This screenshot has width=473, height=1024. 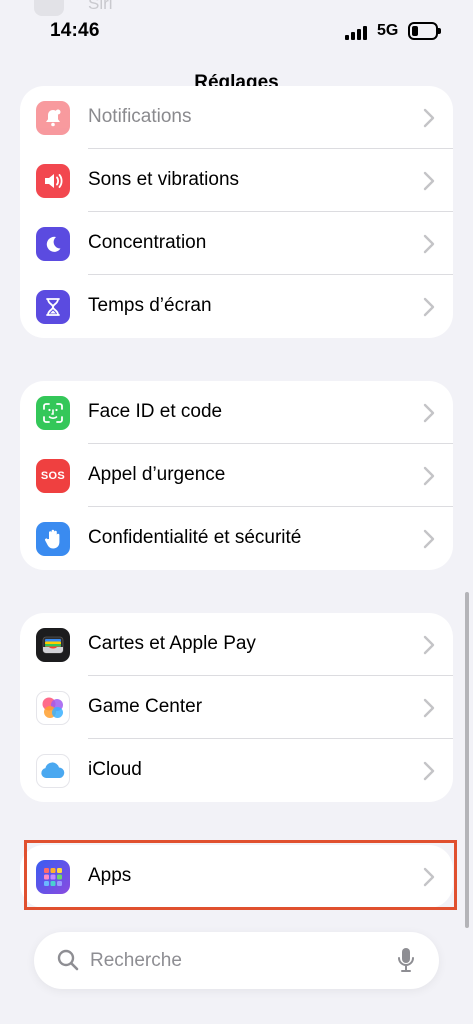 I want to click on row-notifications: Notifications, so click(x=236, y=117).